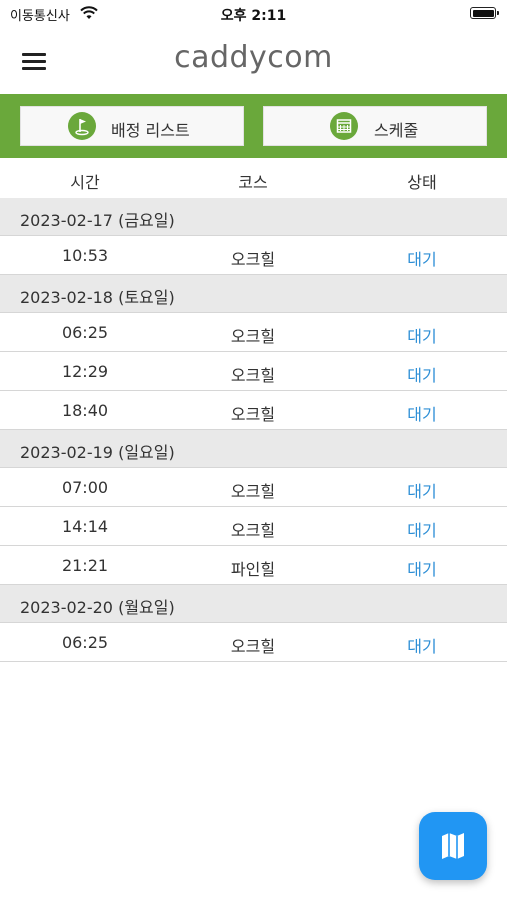 This screenshot has height=900, width=507. I want to click on column-header-row: 시간 코스 상태, so click(253, 178).